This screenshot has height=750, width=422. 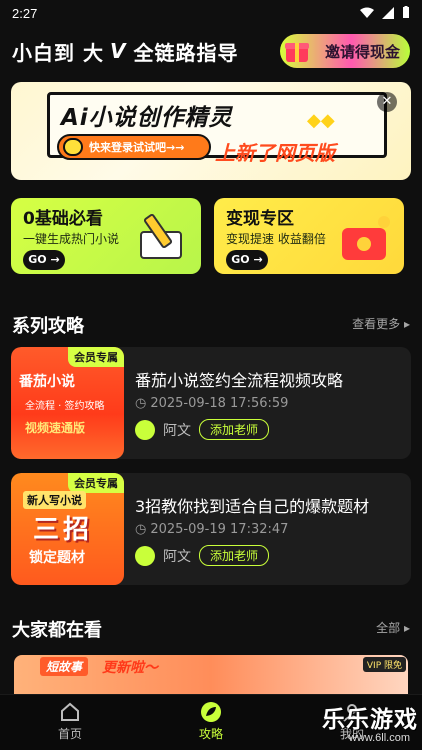 I want to click on banner-login-label: 快来登录试试吧→→, so click(x=137, y=147).